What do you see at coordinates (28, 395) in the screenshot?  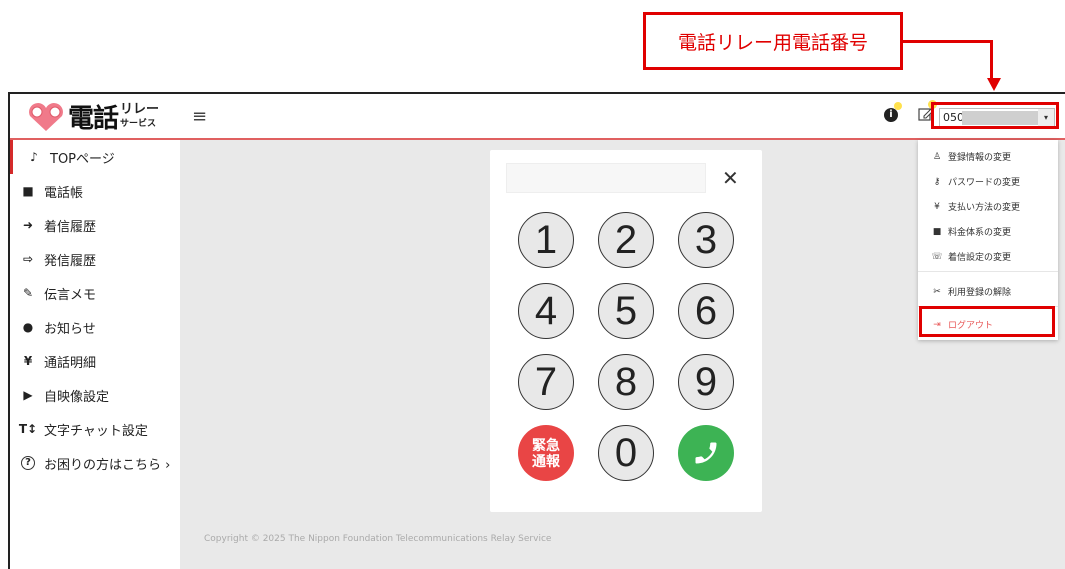 I see `video-camera-icon: ▶` at bounding box center [28, 395].